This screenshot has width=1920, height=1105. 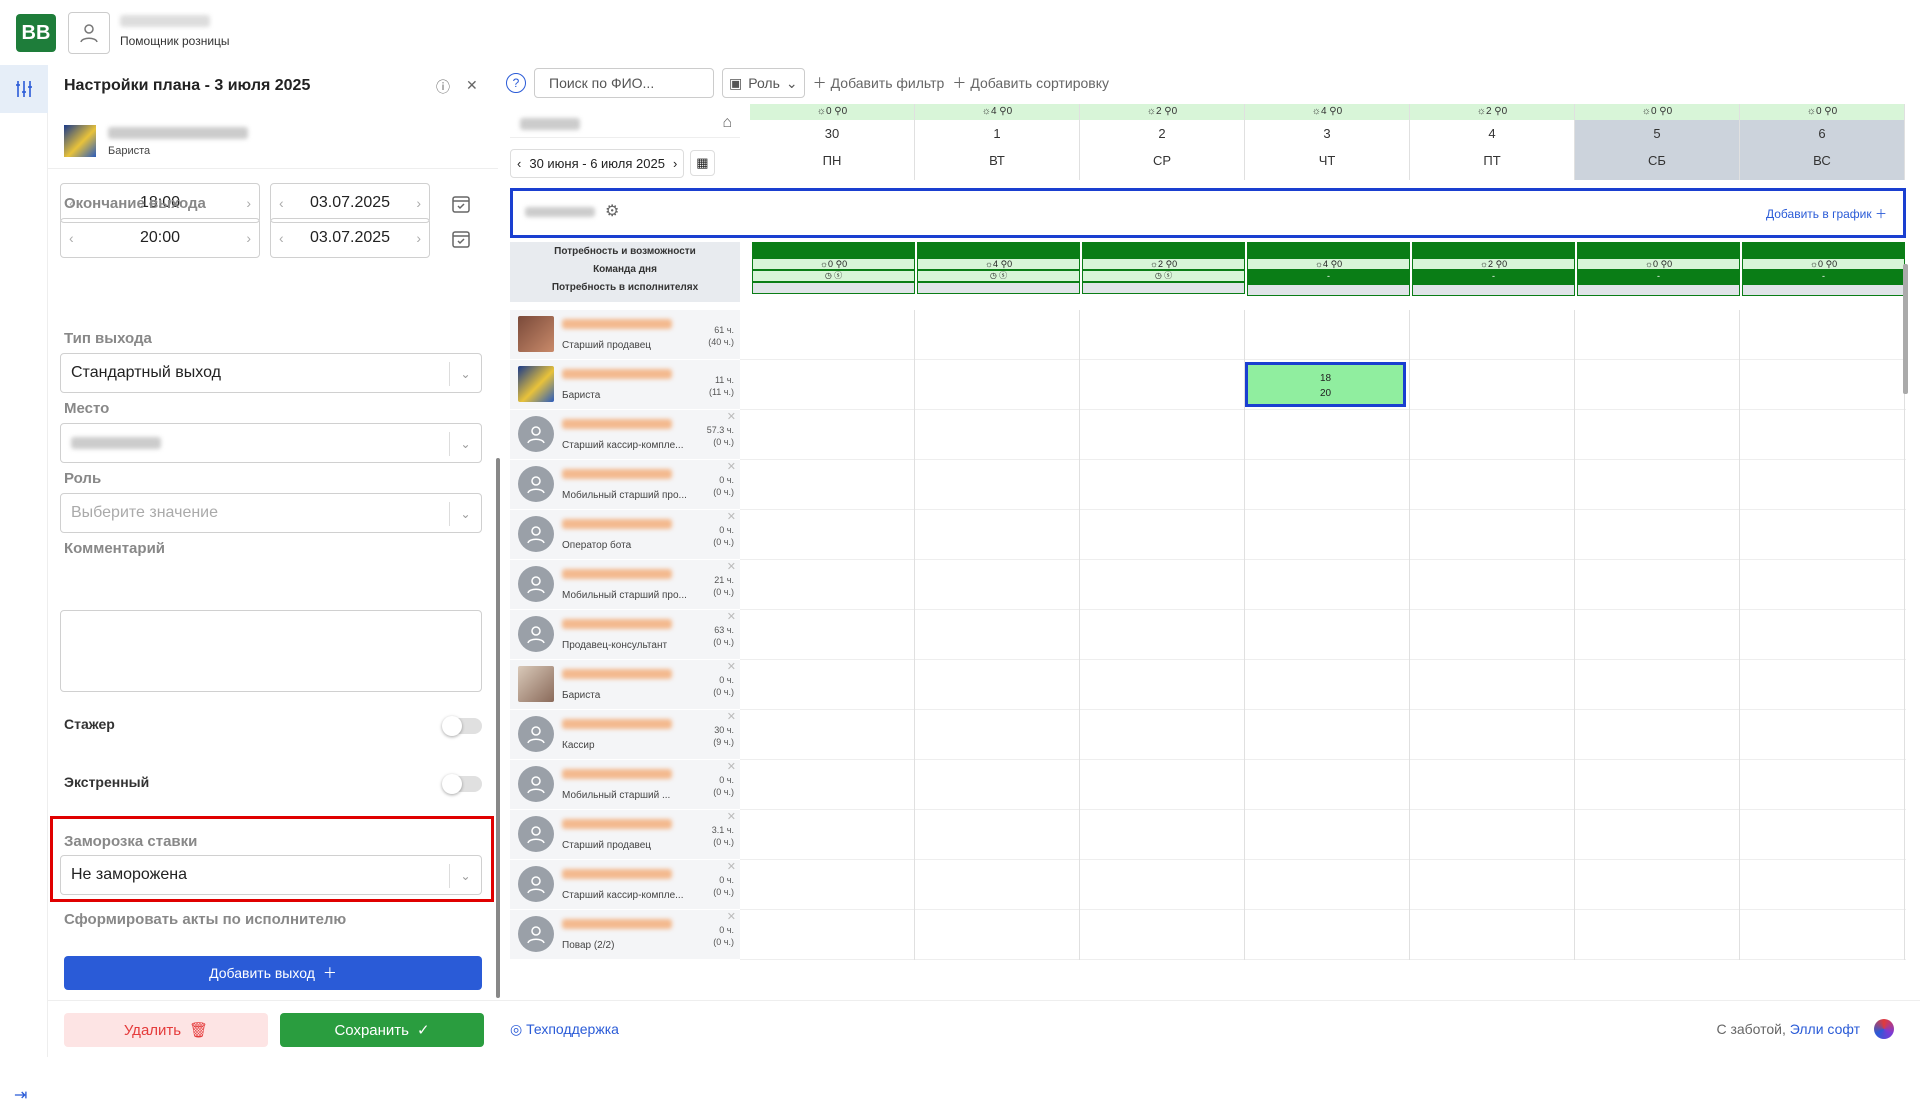 What do you see at coordinates (625, 835) in the screenshot?
I see `person-cell: Старший продавец 3.1 ч. (0 ч.) ✕` at bounding box center [625, 835].